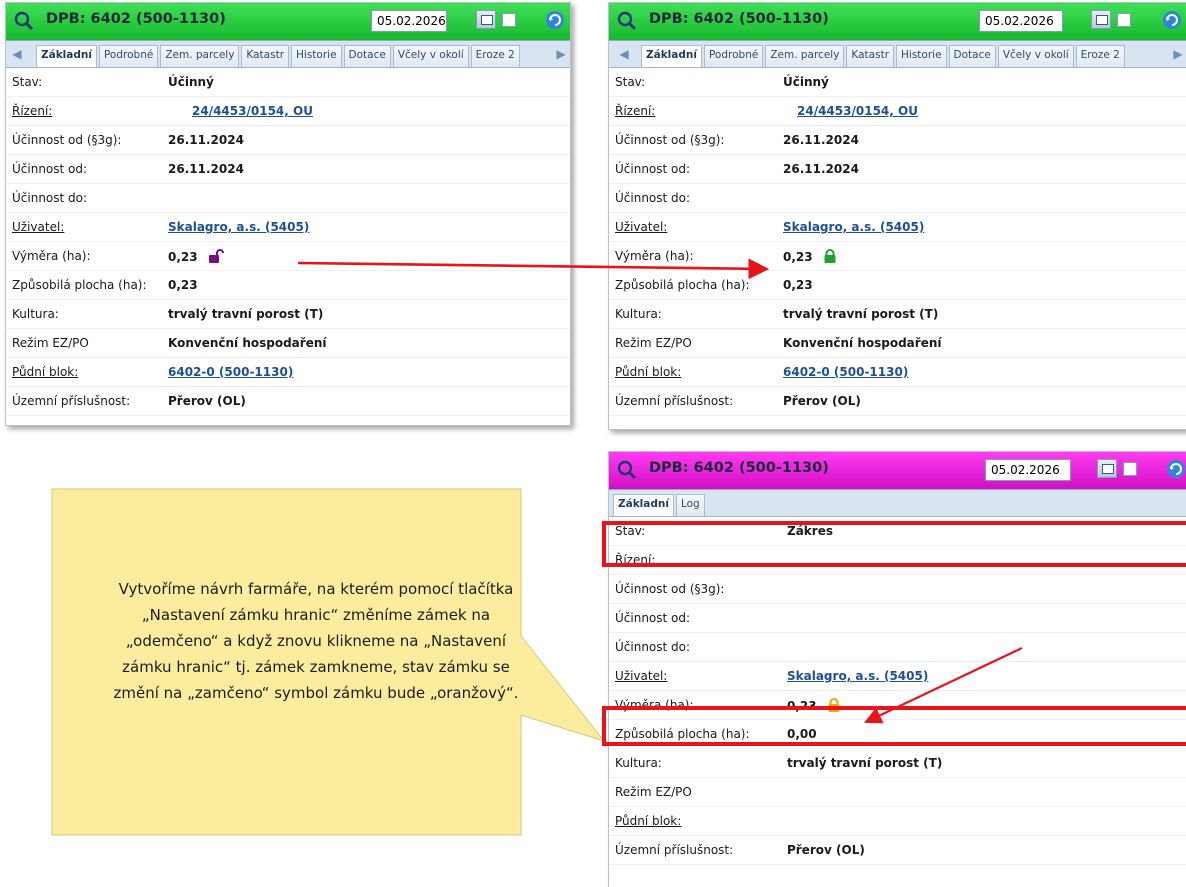 This screenshot has width=1186, height=887. What do you see at coordinates (943, 685) in the screenshot?
I see `arrow-to-orange-lock` at bounding box center [943, 685].